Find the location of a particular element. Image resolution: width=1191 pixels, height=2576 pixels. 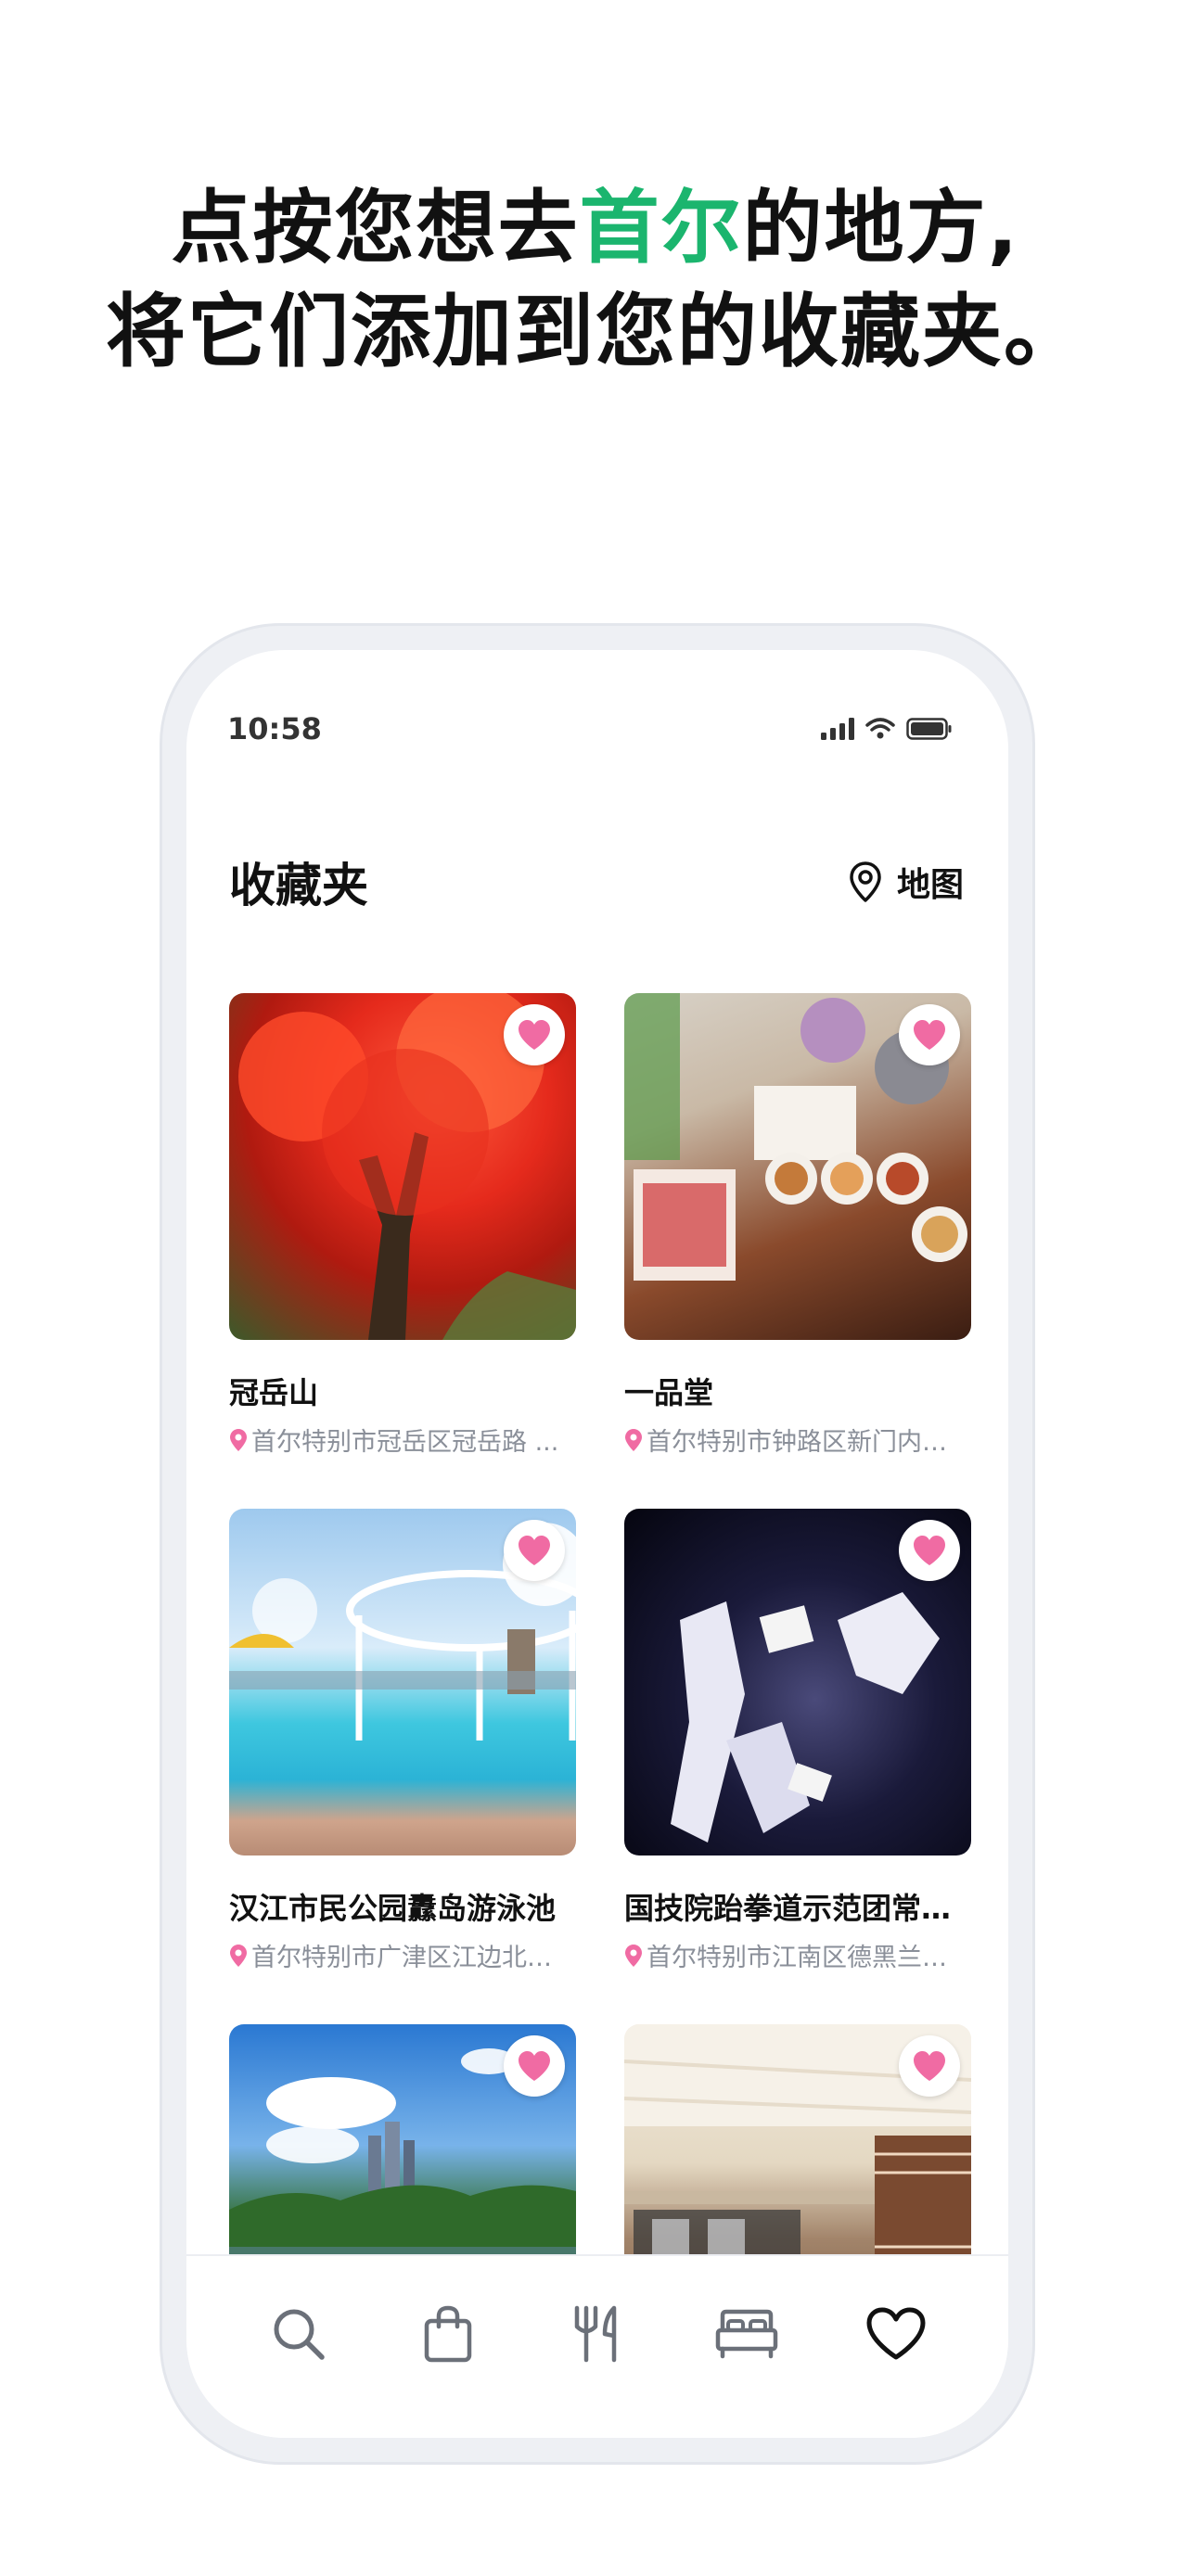

tab-dining is located at coordinates (597, 2334).